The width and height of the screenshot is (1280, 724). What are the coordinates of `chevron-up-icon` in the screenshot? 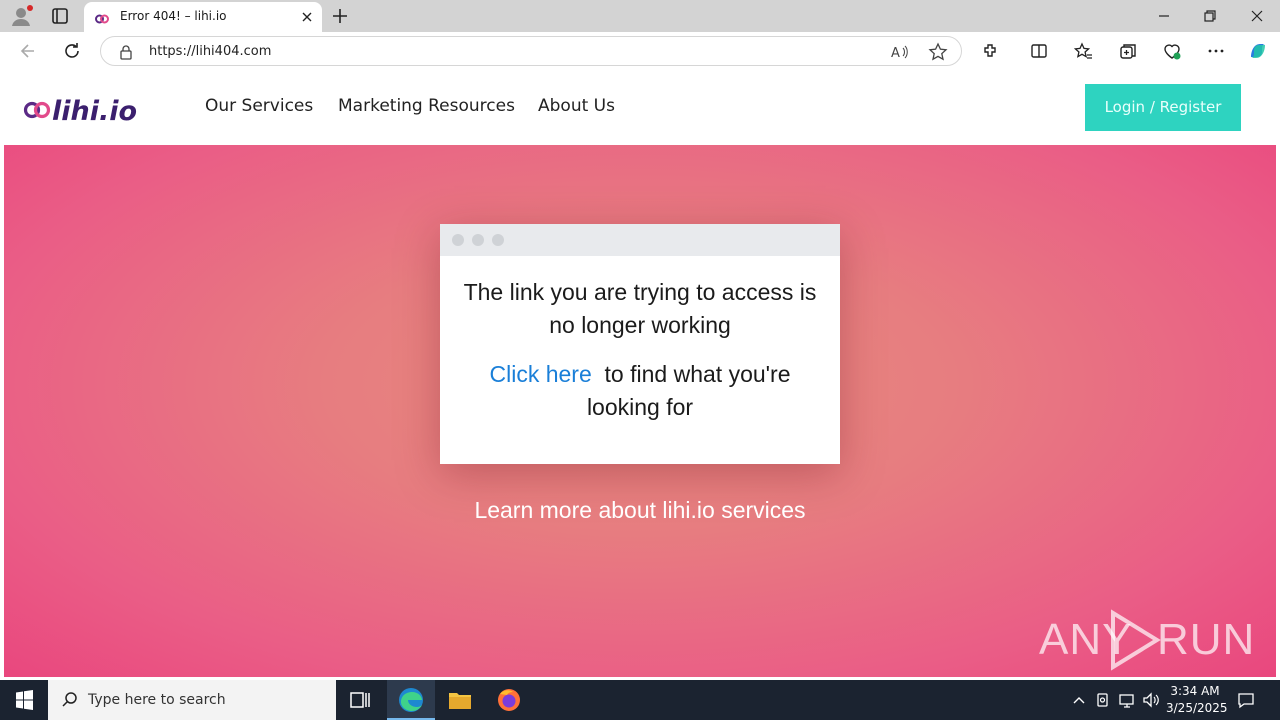 It's located at (1079, 700).